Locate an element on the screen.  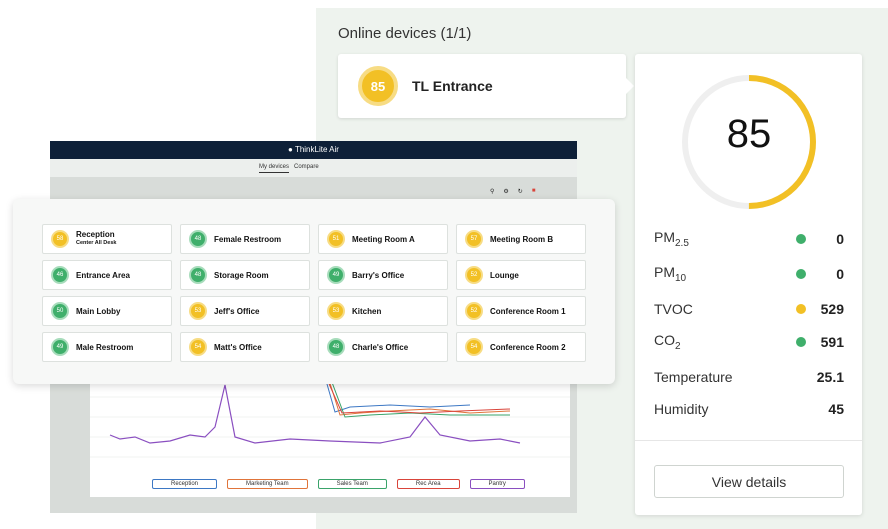
tab-my-devices: My devices is located at coordinates (274, 168).